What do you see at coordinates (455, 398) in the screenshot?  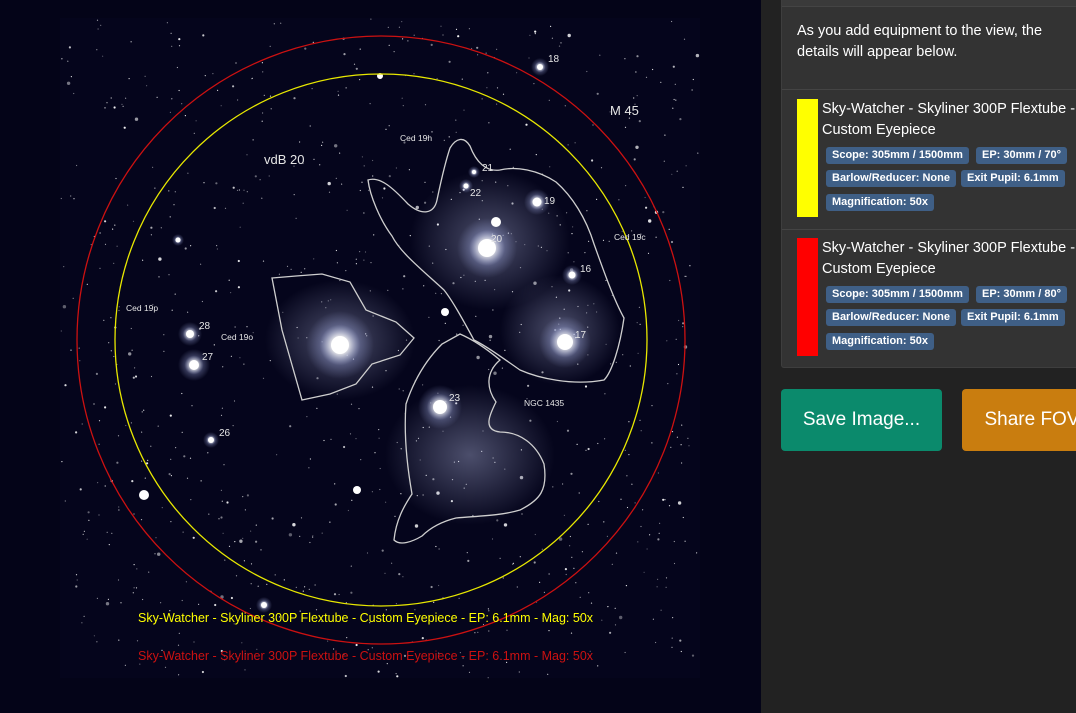 I see `label-23: 23` at bounding box center [455, 398].